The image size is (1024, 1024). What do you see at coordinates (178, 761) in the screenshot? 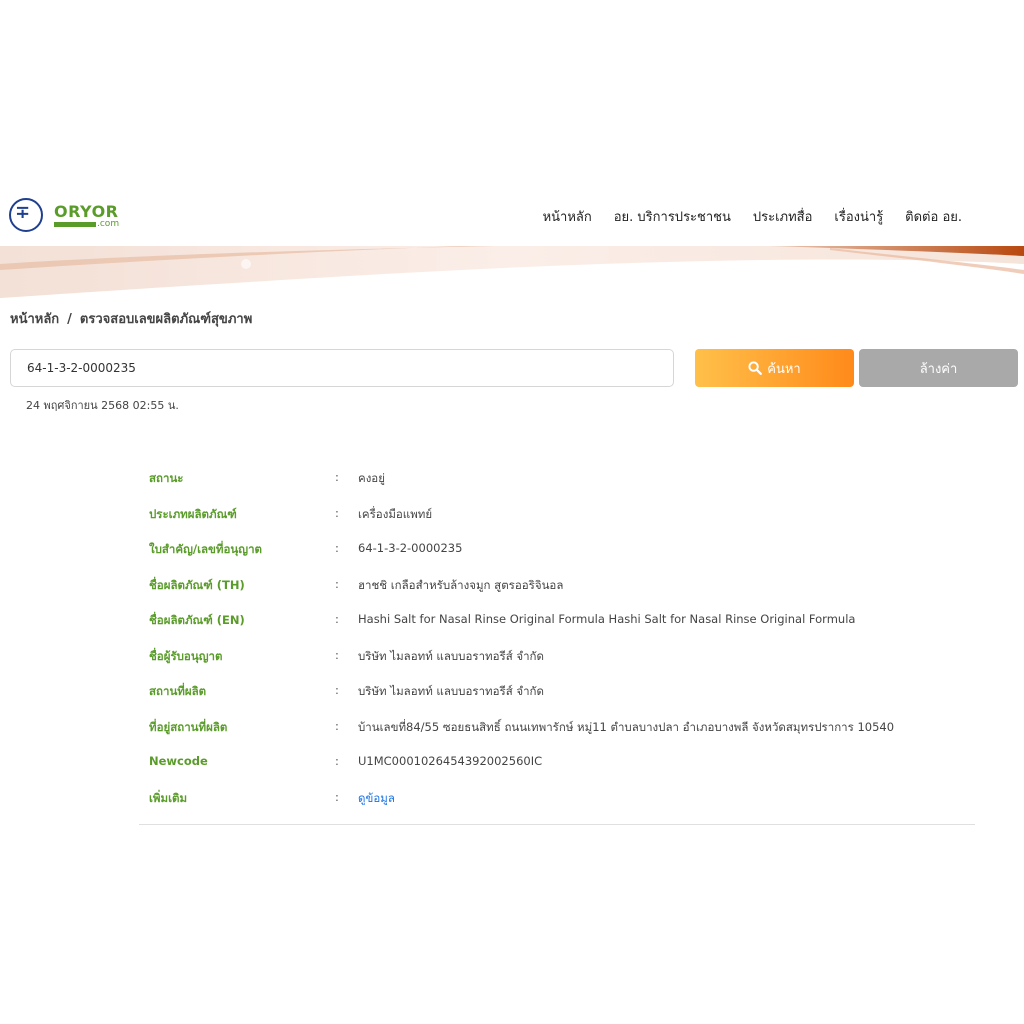
I see `detail-label: Newcode` at bounding box center [178, 761].